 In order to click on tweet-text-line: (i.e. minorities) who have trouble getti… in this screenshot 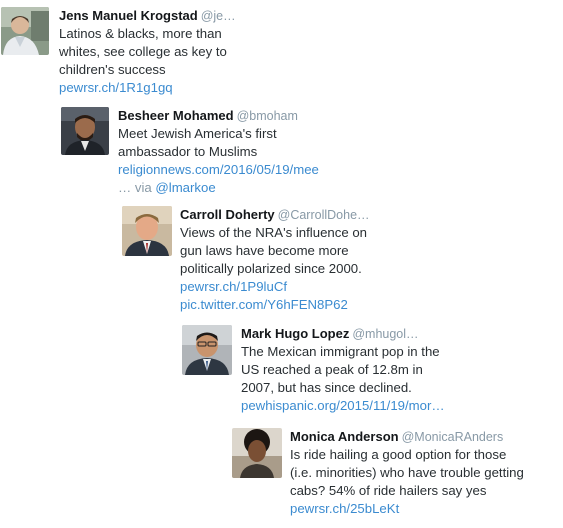, I will do `click(407, 472)`.